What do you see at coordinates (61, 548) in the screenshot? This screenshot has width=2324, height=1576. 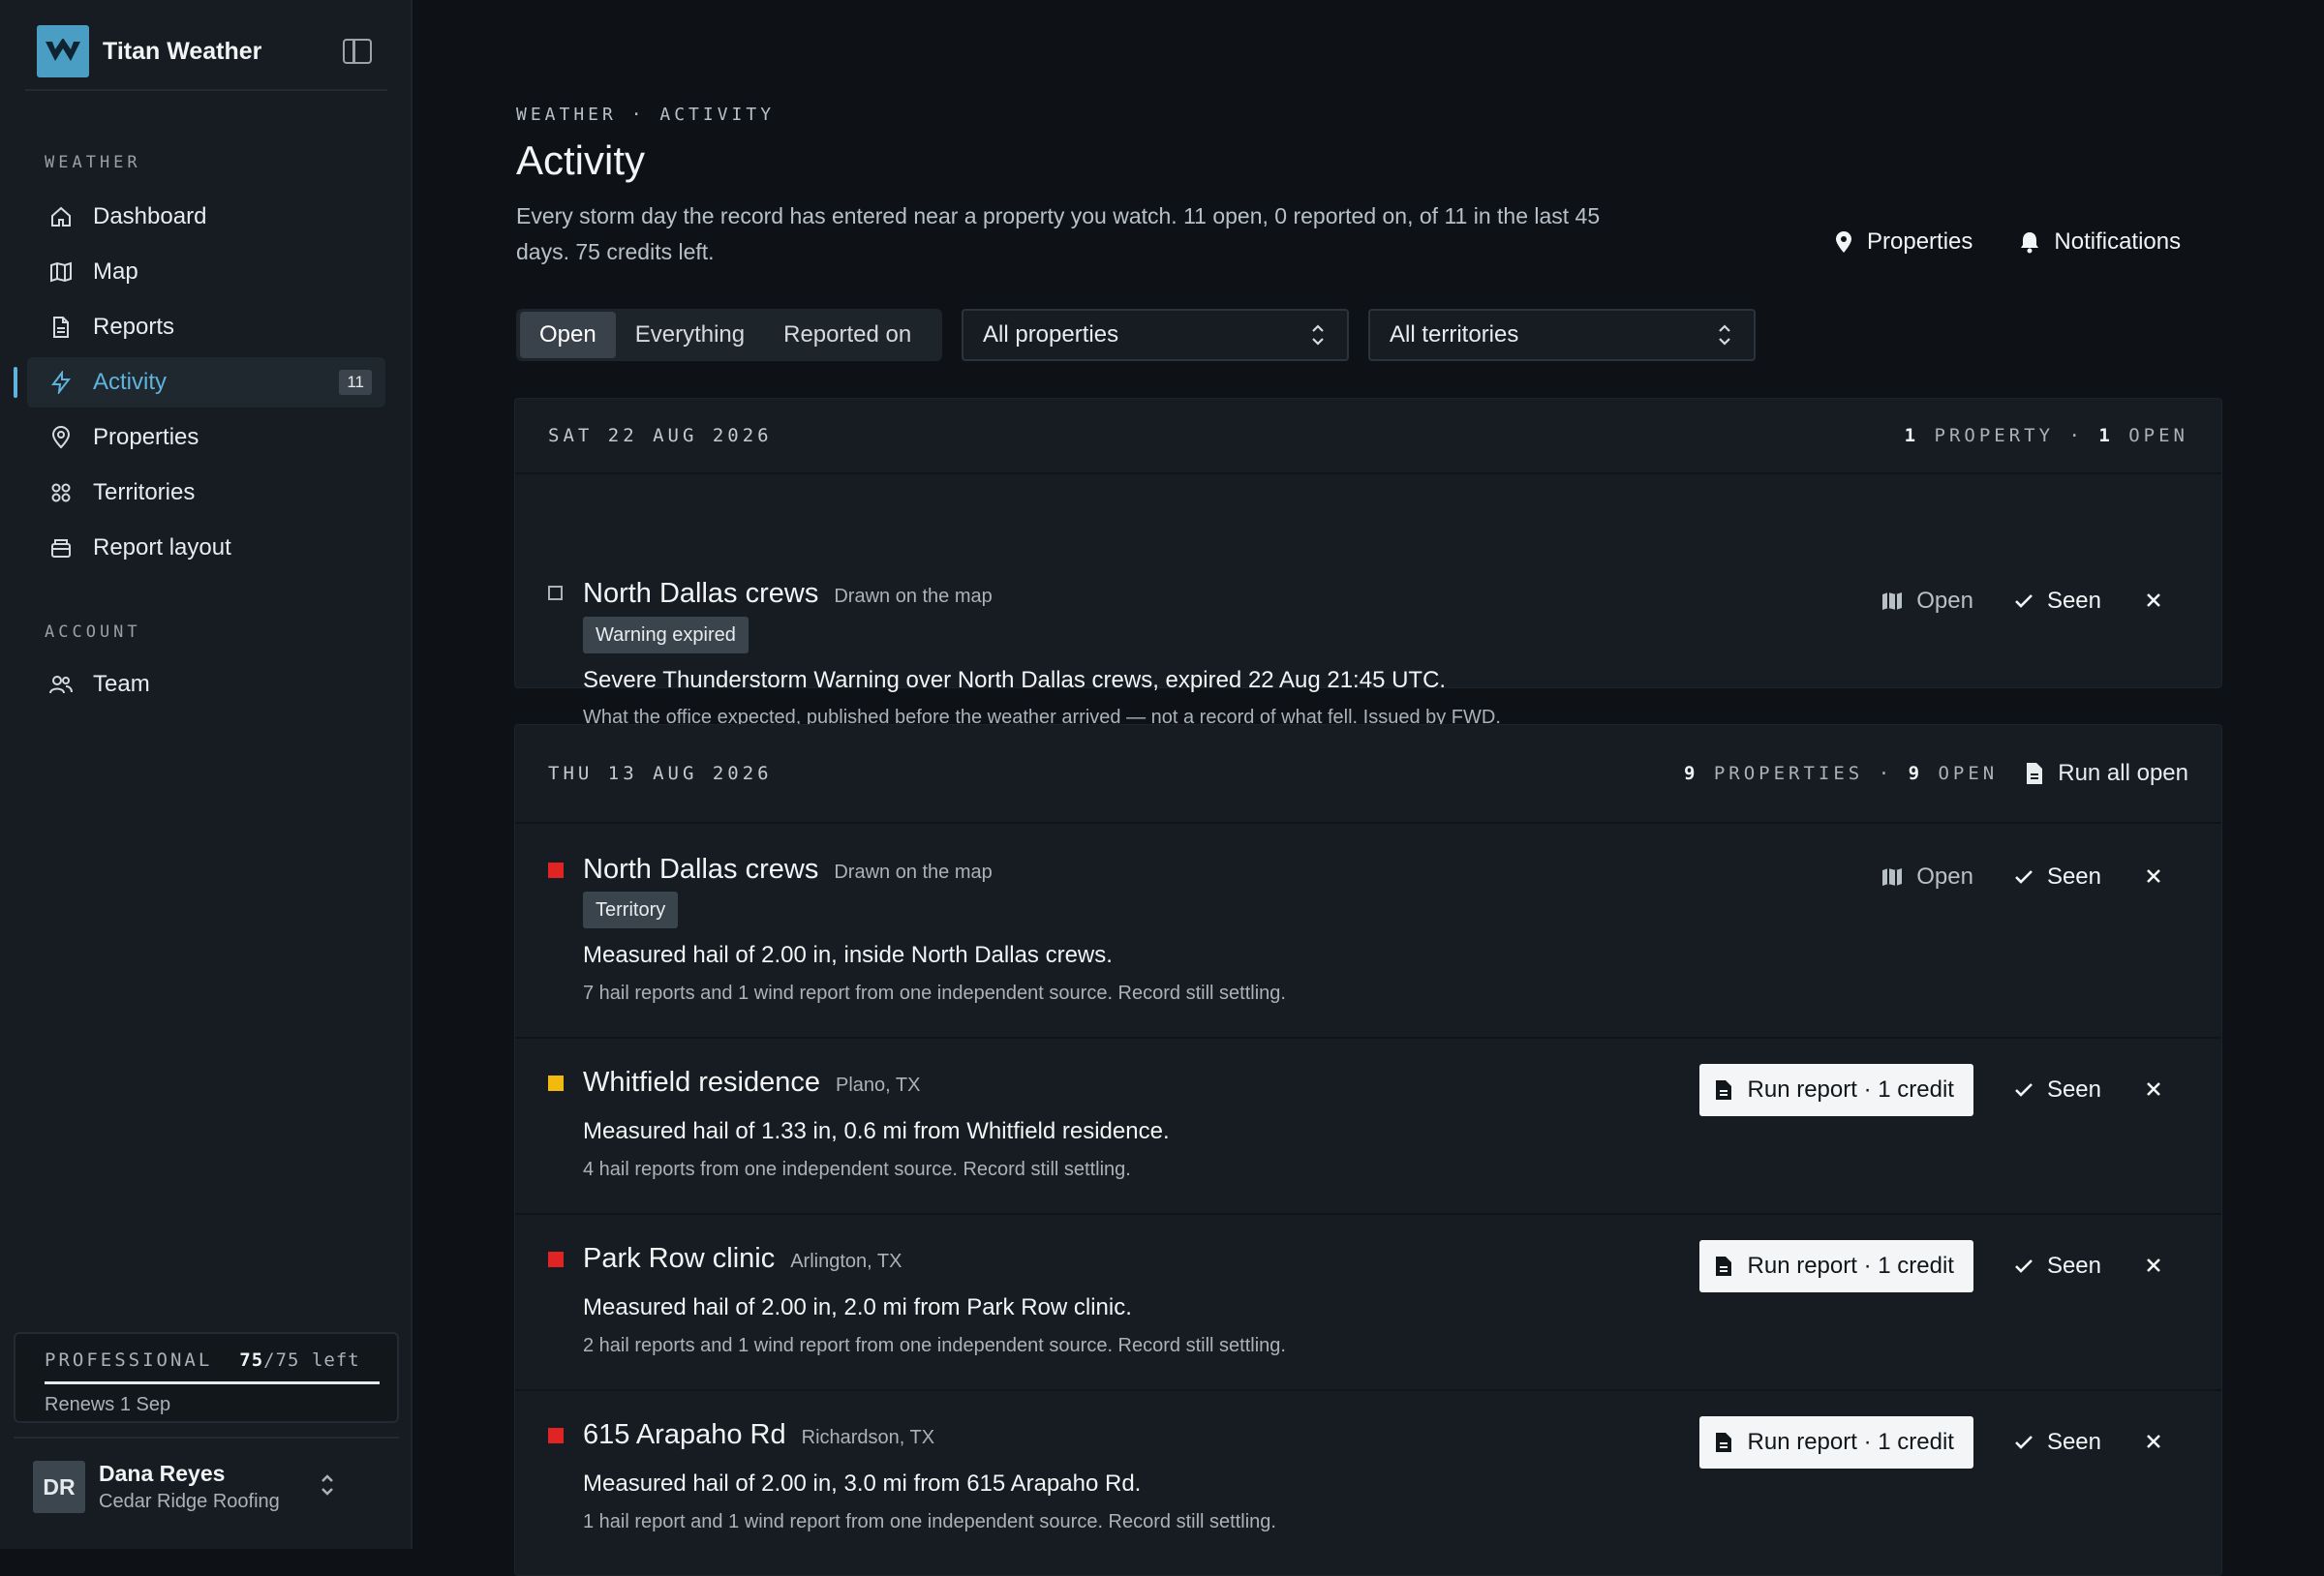 I see `layout-icon` at bounding box center [61, 548].